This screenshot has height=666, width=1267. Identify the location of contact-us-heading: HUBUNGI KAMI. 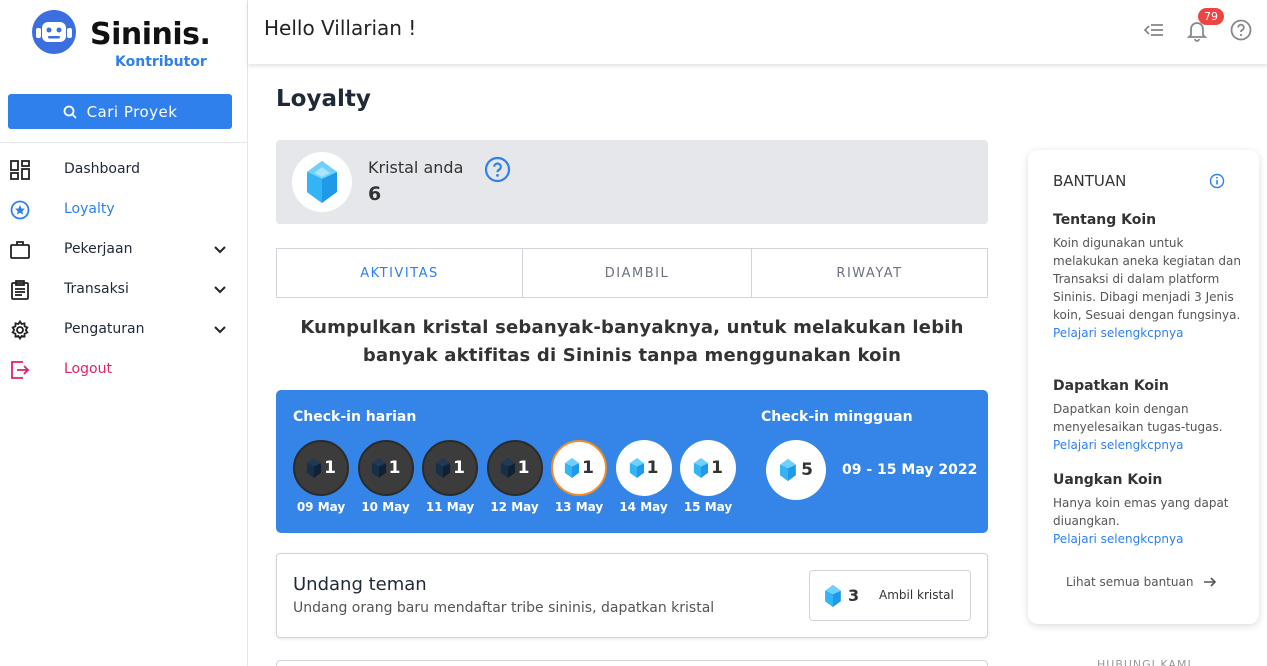
(1144, 662).